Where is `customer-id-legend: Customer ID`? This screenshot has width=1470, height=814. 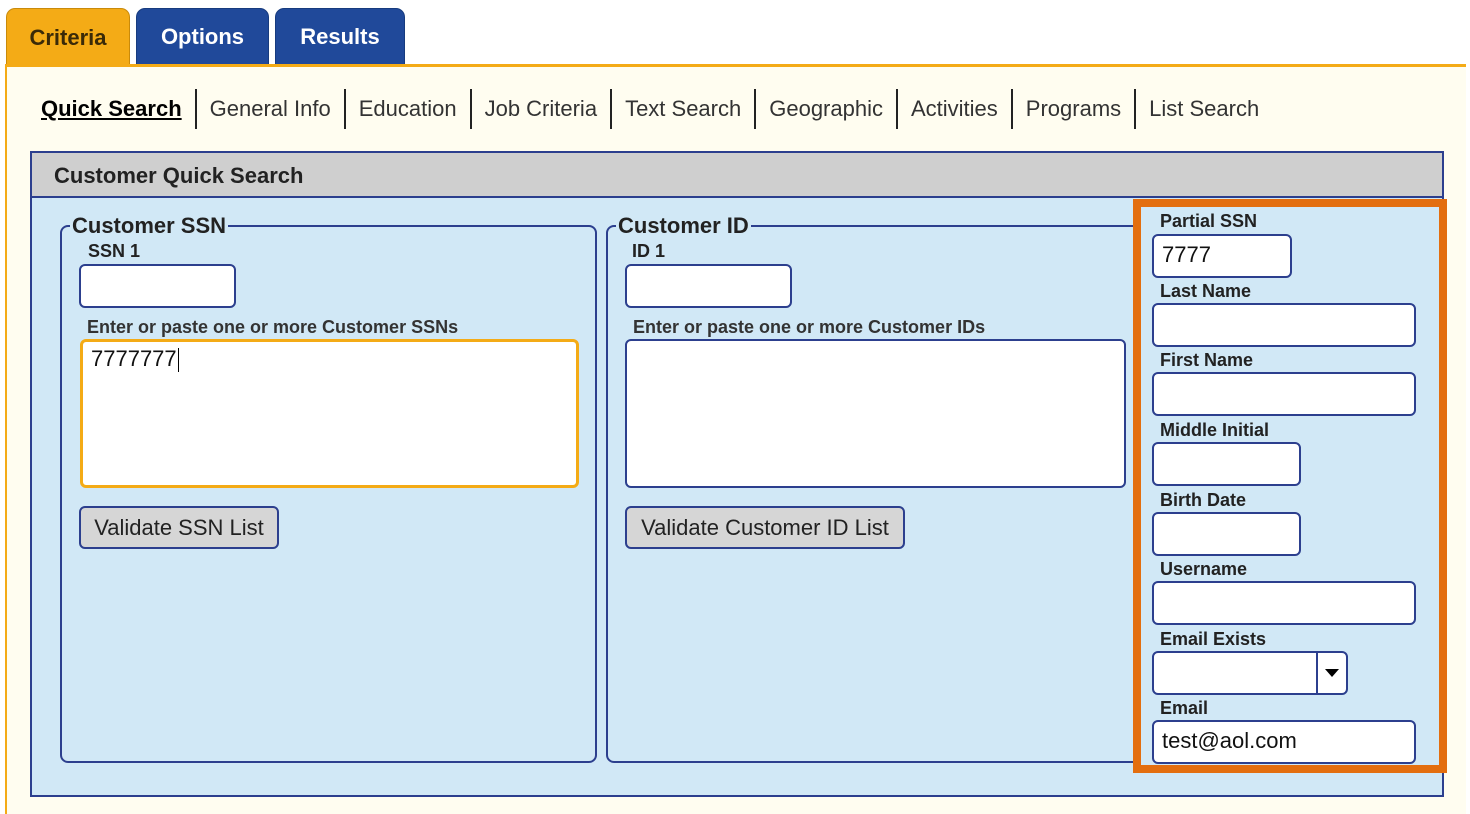
customer-id-legend: Customer ID is located at coordinates (683, 226).